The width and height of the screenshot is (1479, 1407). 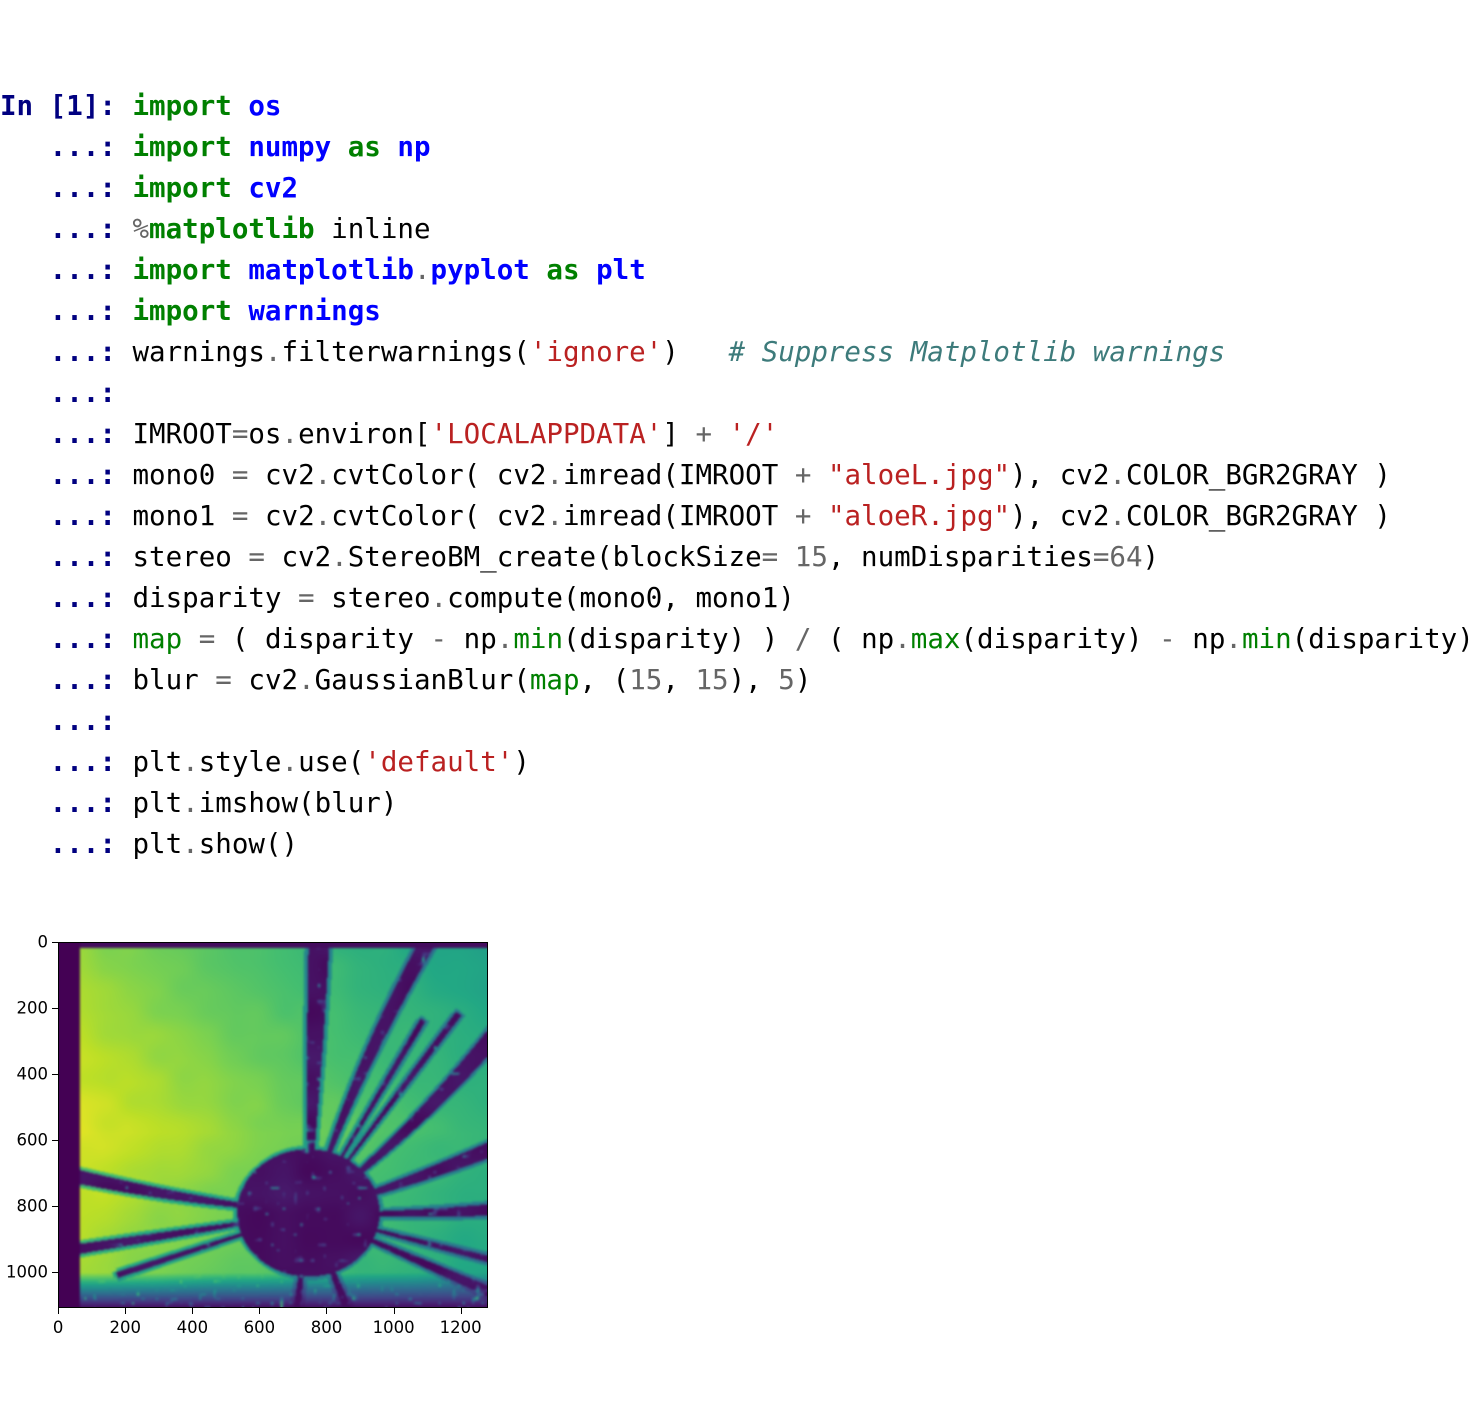 I want to click on disparity-image-axes, so click(x=273, y=1125).